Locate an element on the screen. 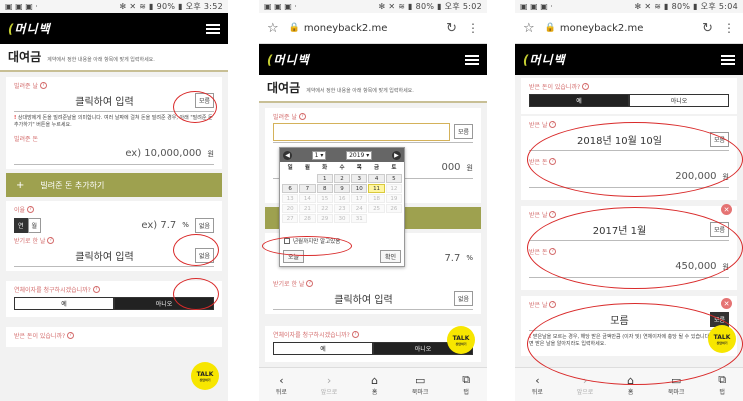  calendar-day: 5 is located at coordinates (393, 178).